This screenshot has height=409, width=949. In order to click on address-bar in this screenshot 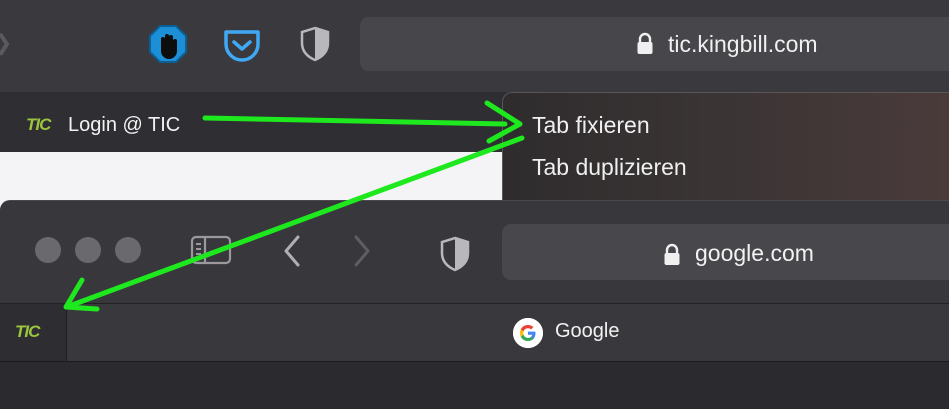, I will do `click(654, 44)`.